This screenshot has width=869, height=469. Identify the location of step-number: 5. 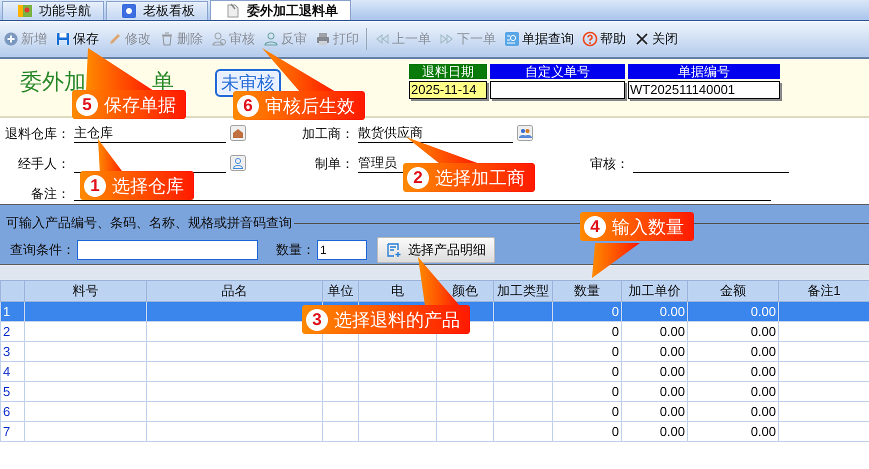
(87, 105).